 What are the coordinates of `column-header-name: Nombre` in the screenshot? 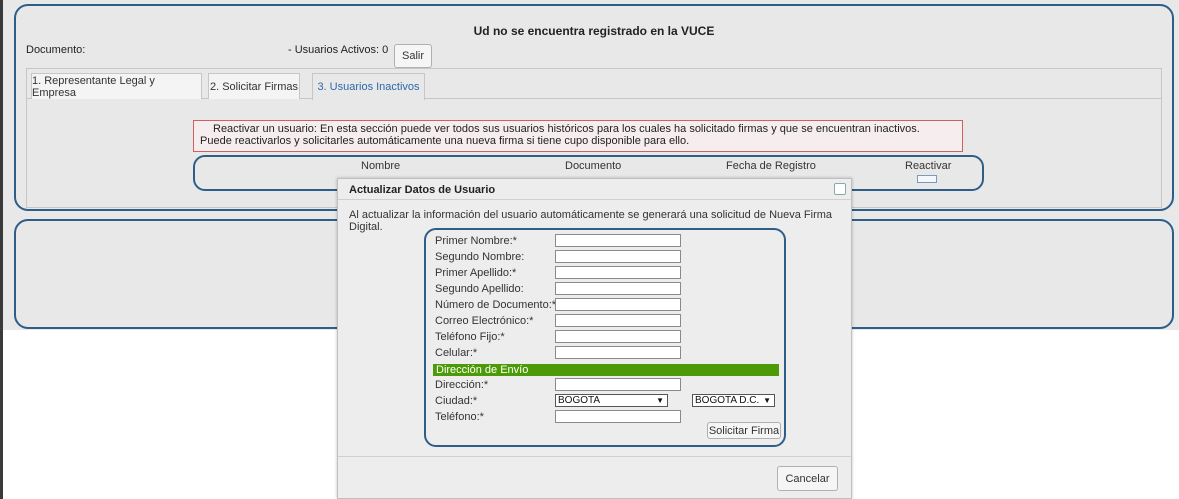 It's located at (381, 166).